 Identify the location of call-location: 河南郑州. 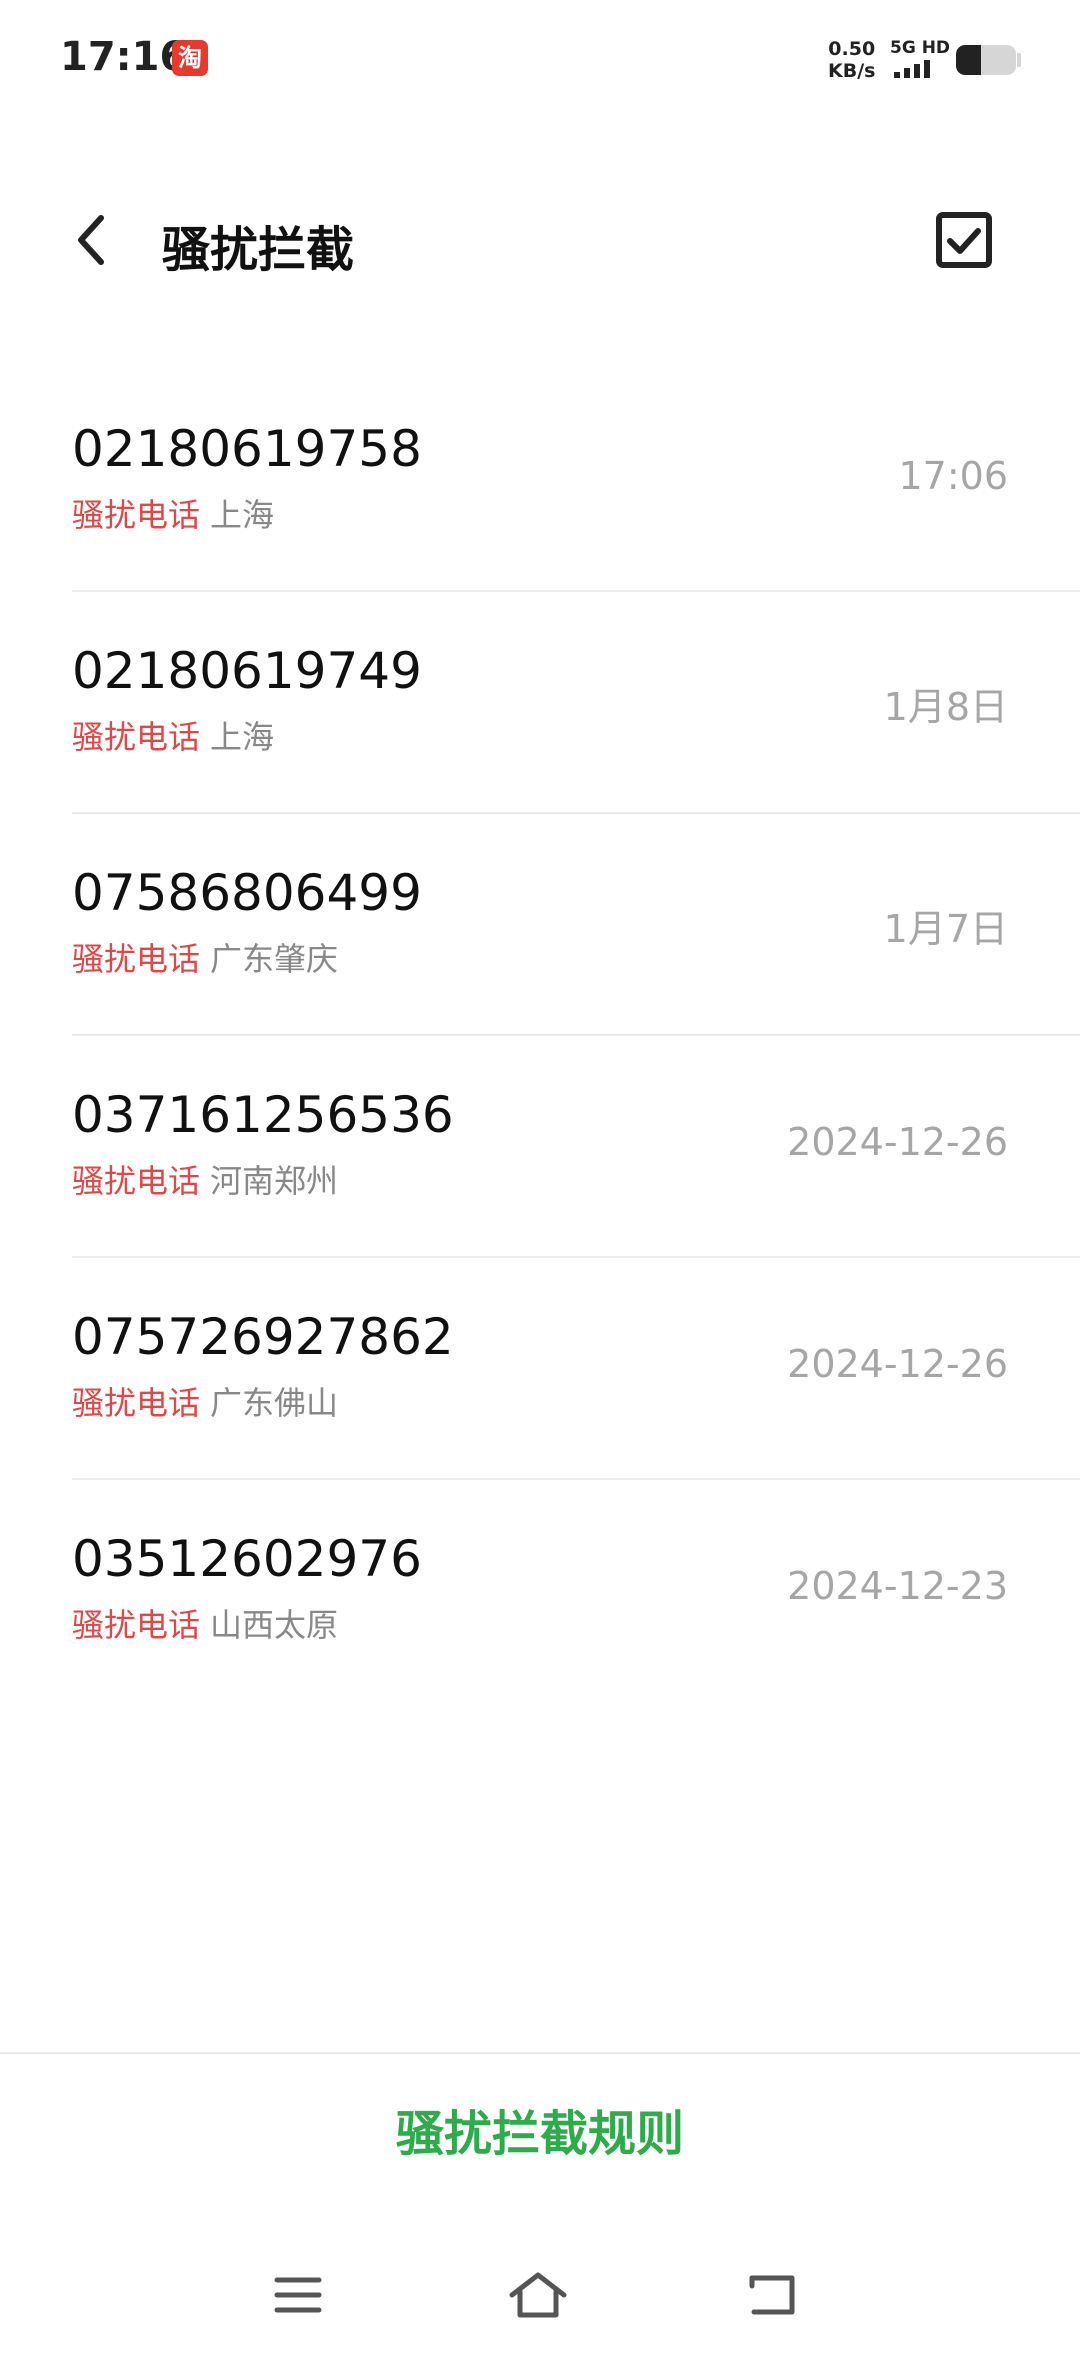
(274, 1181).